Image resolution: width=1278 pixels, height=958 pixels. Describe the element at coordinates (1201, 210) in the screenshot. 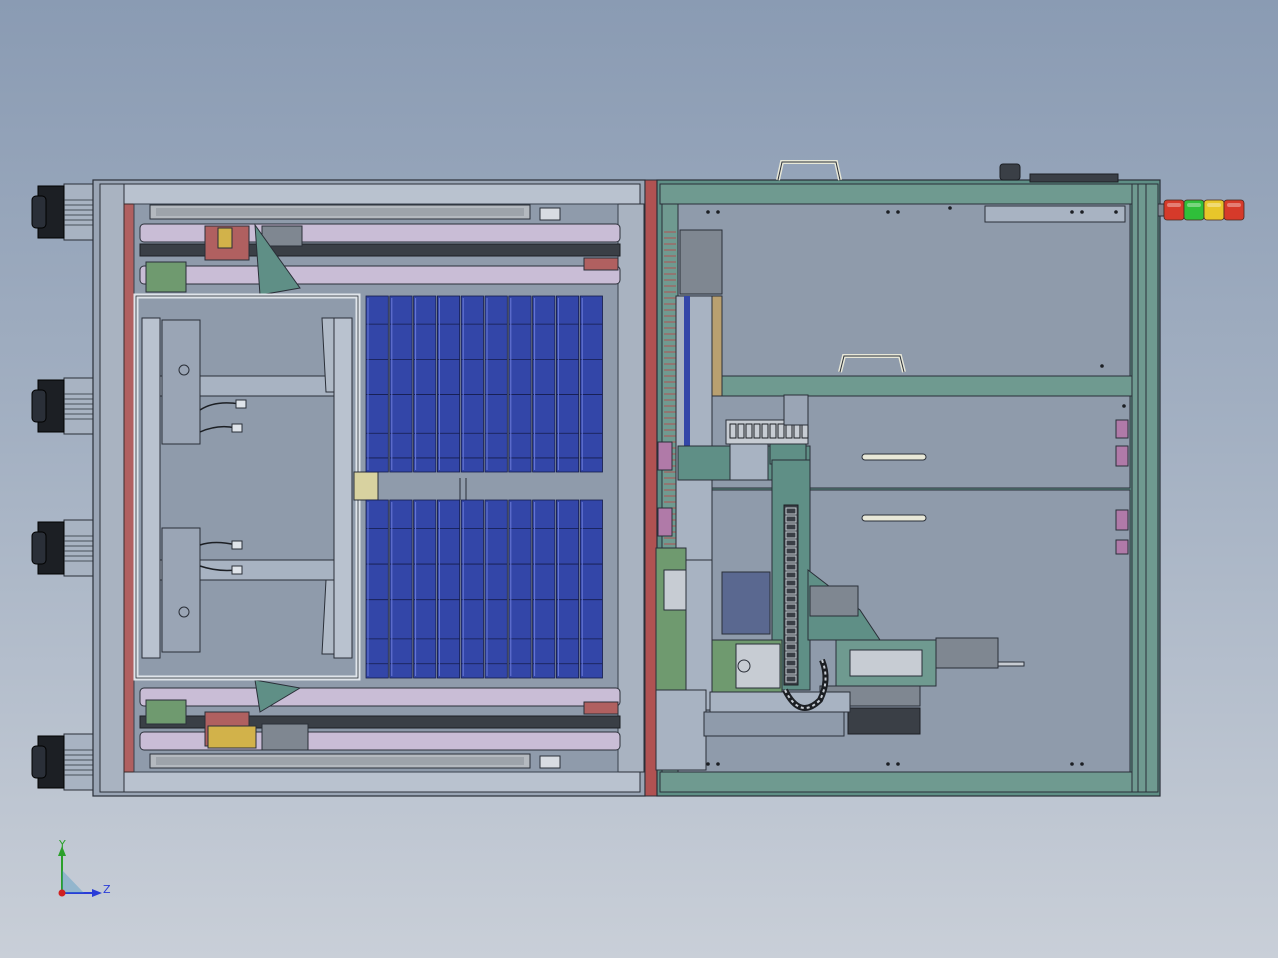

I see `tower-signal-light` at that location.